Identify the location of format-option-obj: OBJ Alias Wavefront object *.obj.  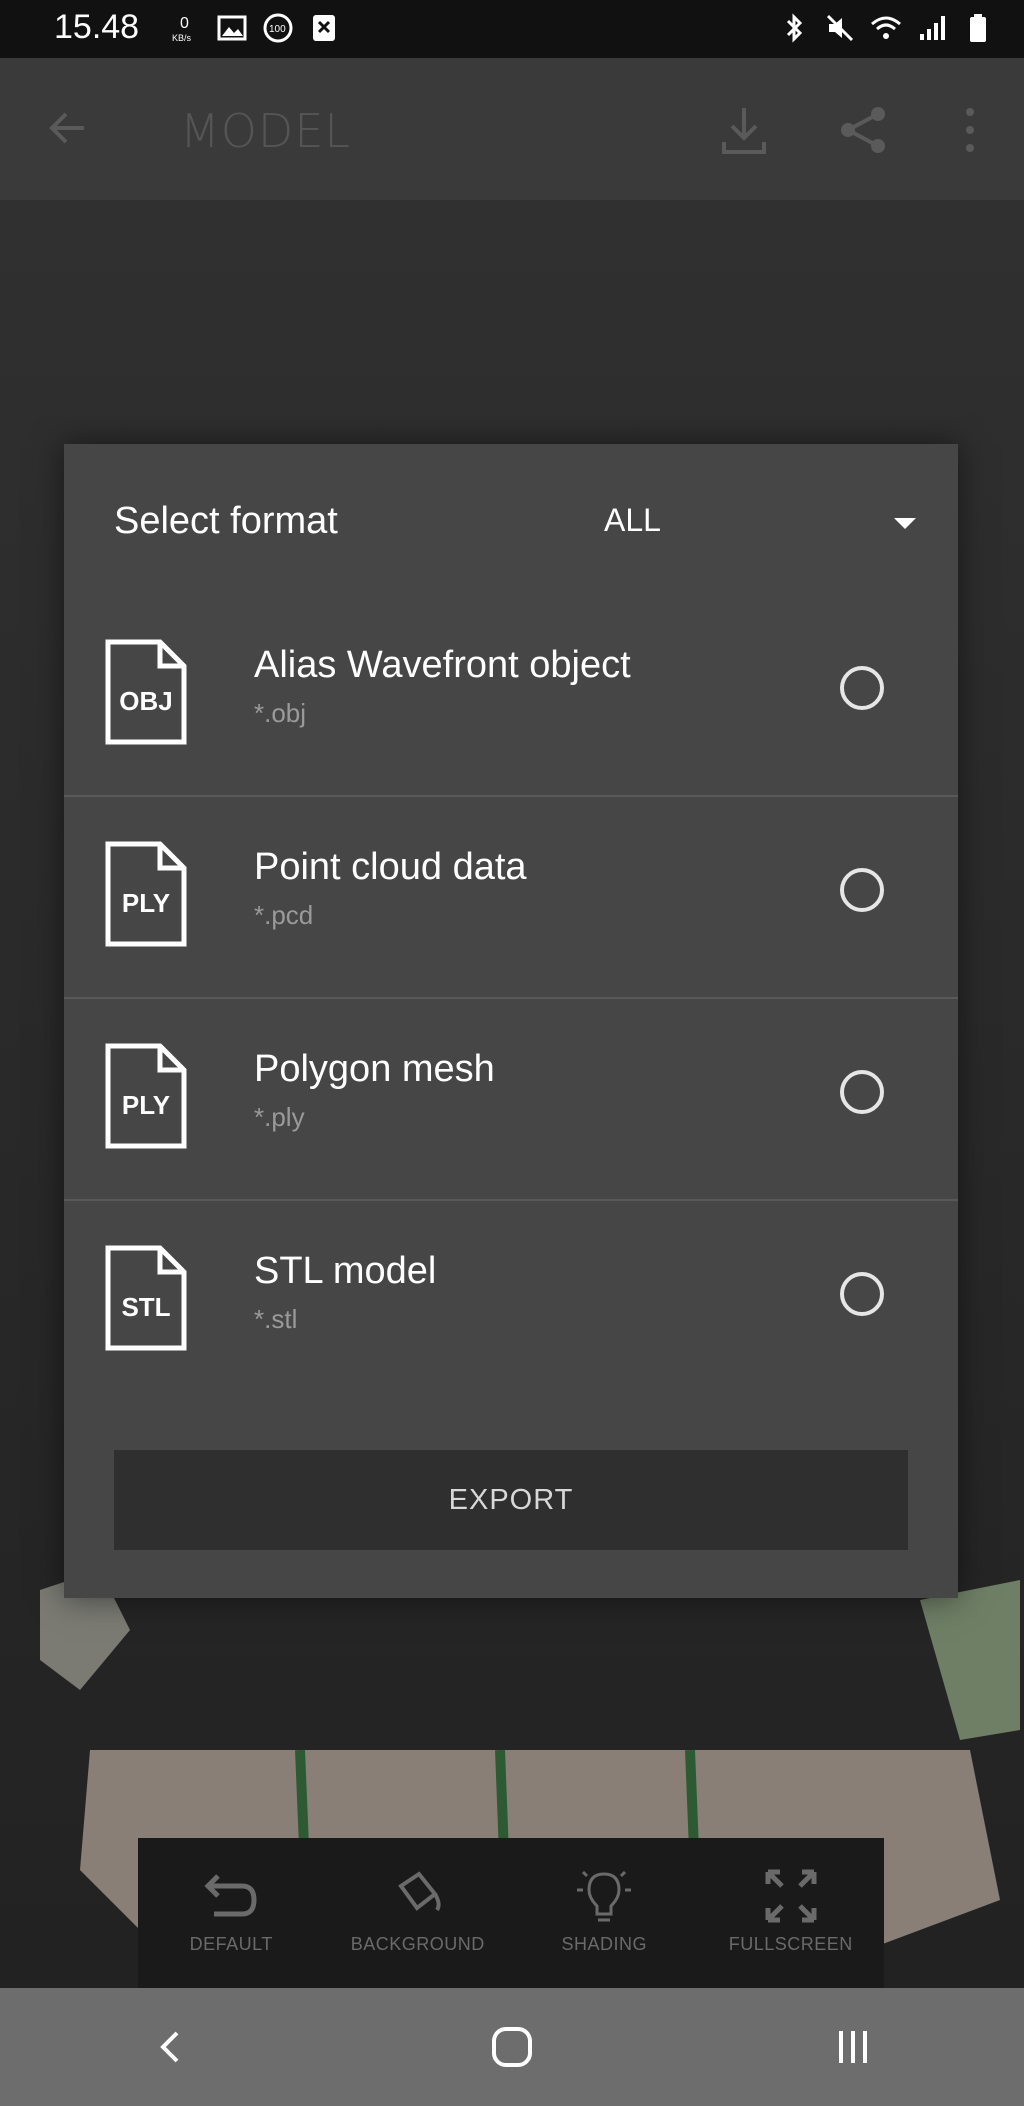
(511, 695).